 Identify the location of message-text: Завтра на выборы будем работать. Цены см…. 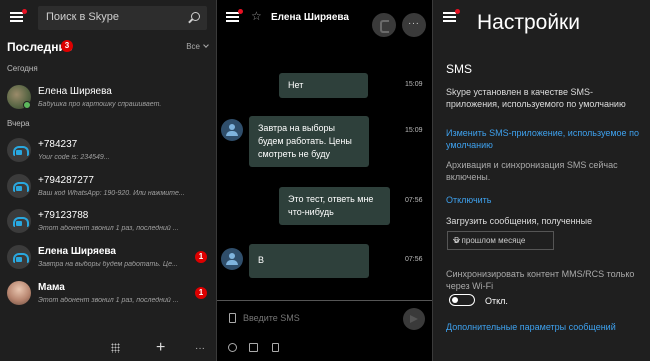
(305, 141).